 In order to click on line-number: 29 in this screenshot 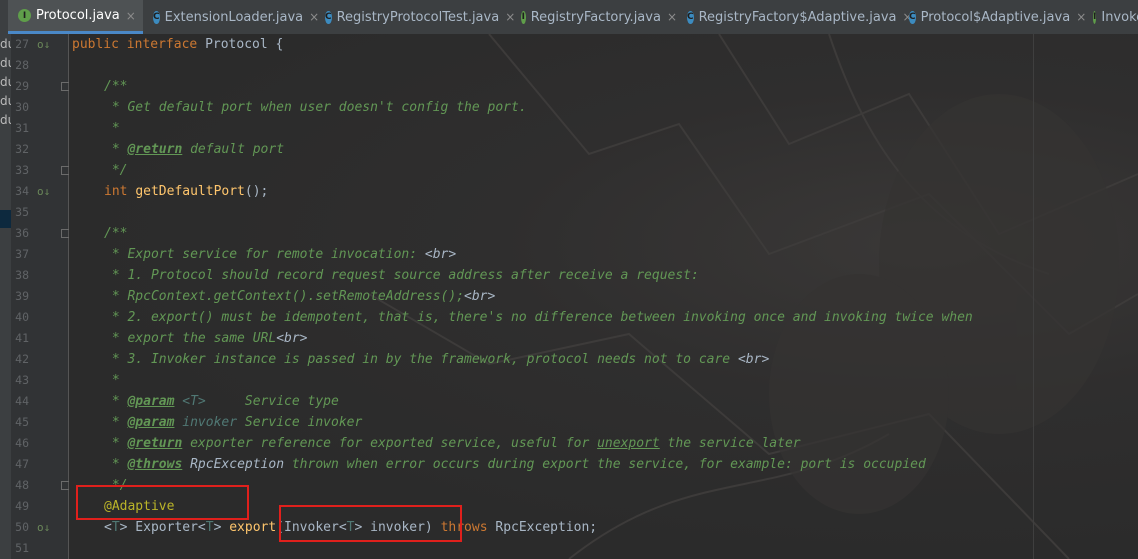, I will do `click(22, 86)`.